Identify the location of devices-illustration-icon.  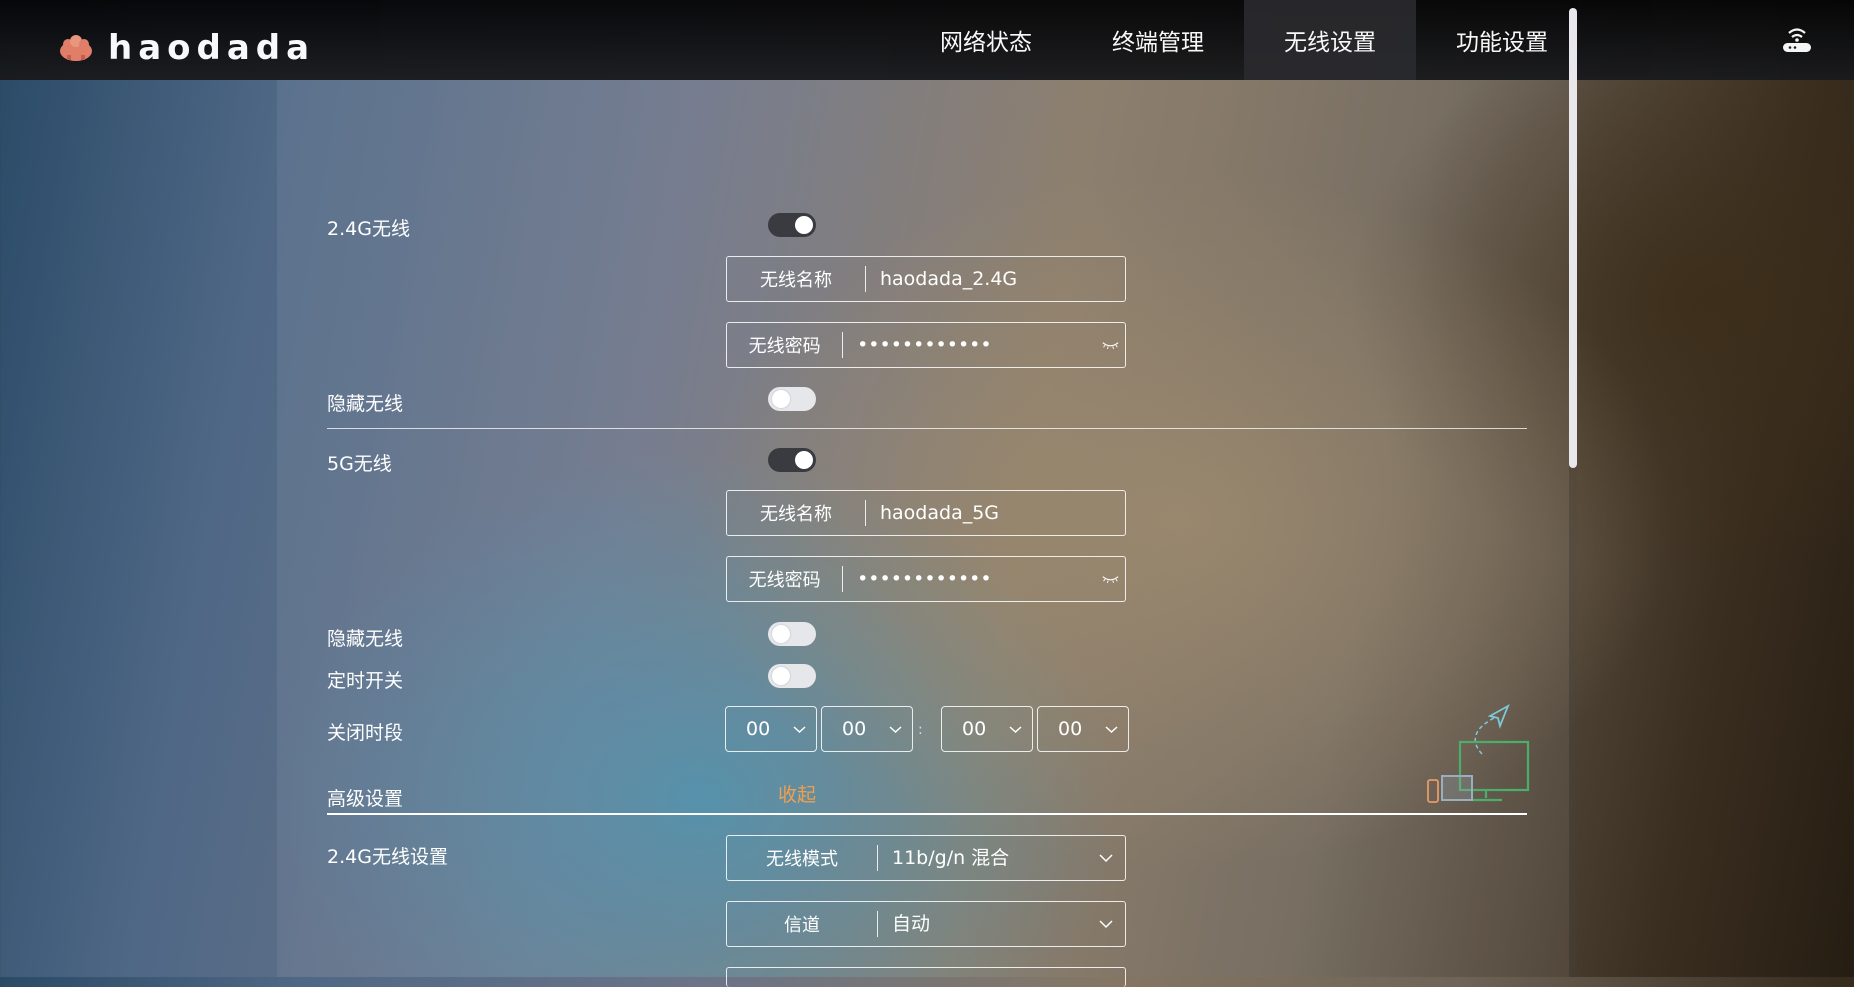
(1478, 753).